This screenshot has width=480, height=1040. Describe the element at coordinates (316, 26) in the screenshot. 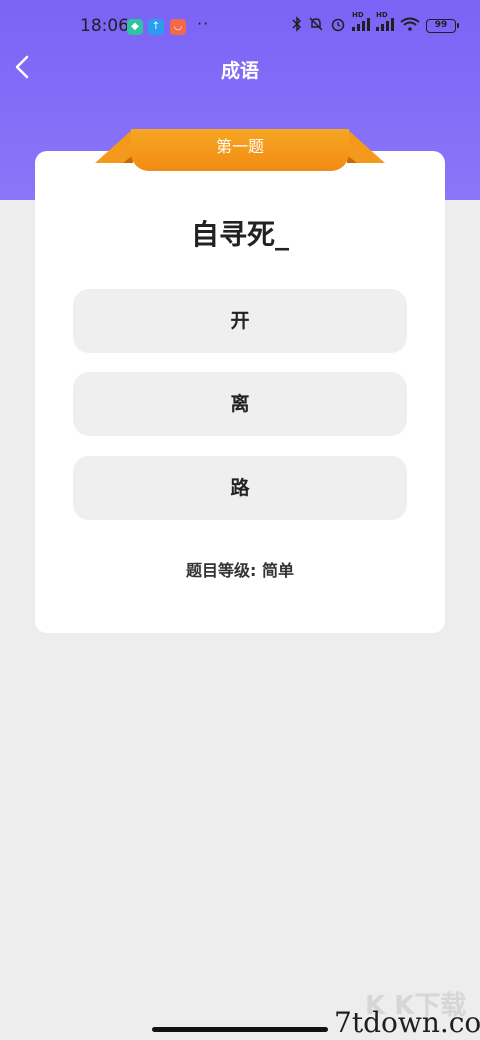

I see `mute-bell-icon` at that location.